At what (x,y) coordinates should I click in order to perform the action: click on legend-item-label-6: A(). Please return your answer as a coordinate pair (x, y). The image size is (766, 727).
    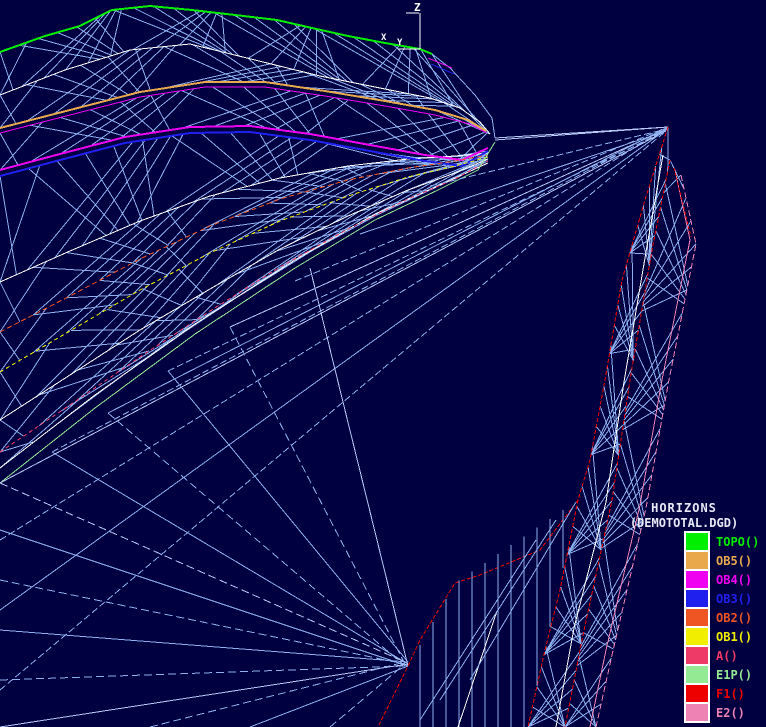
    Looking at the image, I should click on (737, 656).